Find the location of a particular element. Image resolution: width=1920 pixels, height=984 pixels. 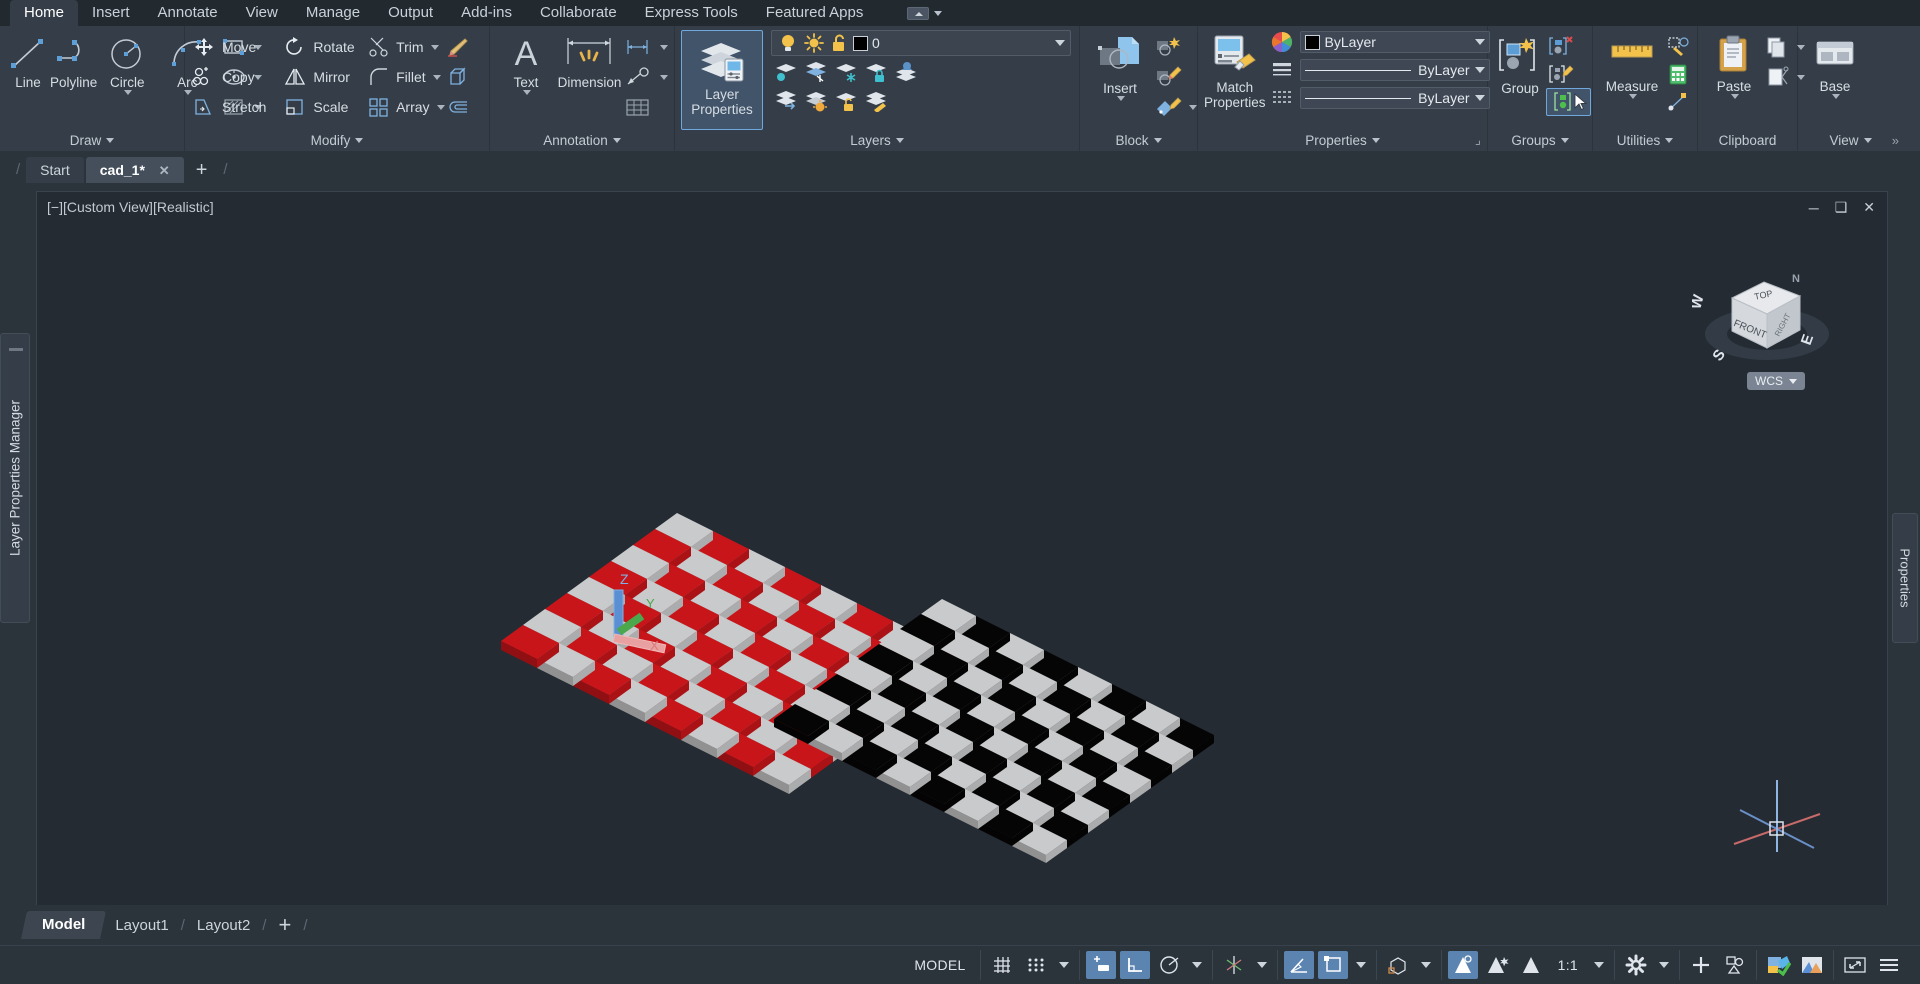

modify-trim-button: Trim is located at coordinates (405, 47).